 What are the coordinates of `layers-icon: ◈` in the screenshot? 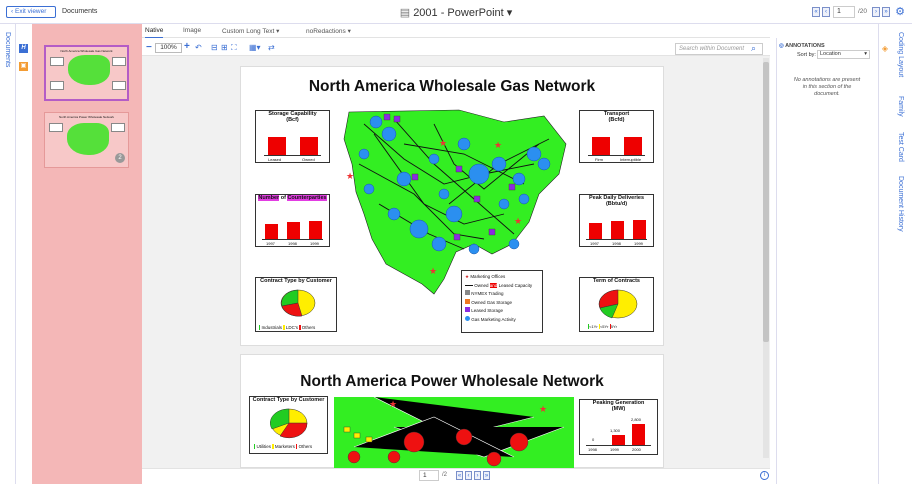 It's located at (885, 49).